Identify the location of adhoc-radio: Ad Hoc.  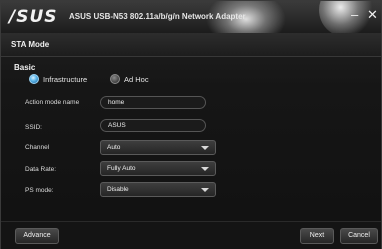
(129, 79).